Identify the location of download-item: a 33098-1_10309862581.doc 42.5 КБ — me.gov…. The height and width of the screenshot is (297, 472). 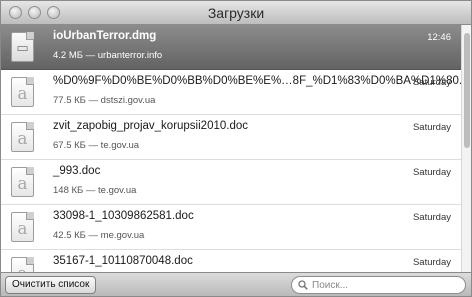
(232, 227).